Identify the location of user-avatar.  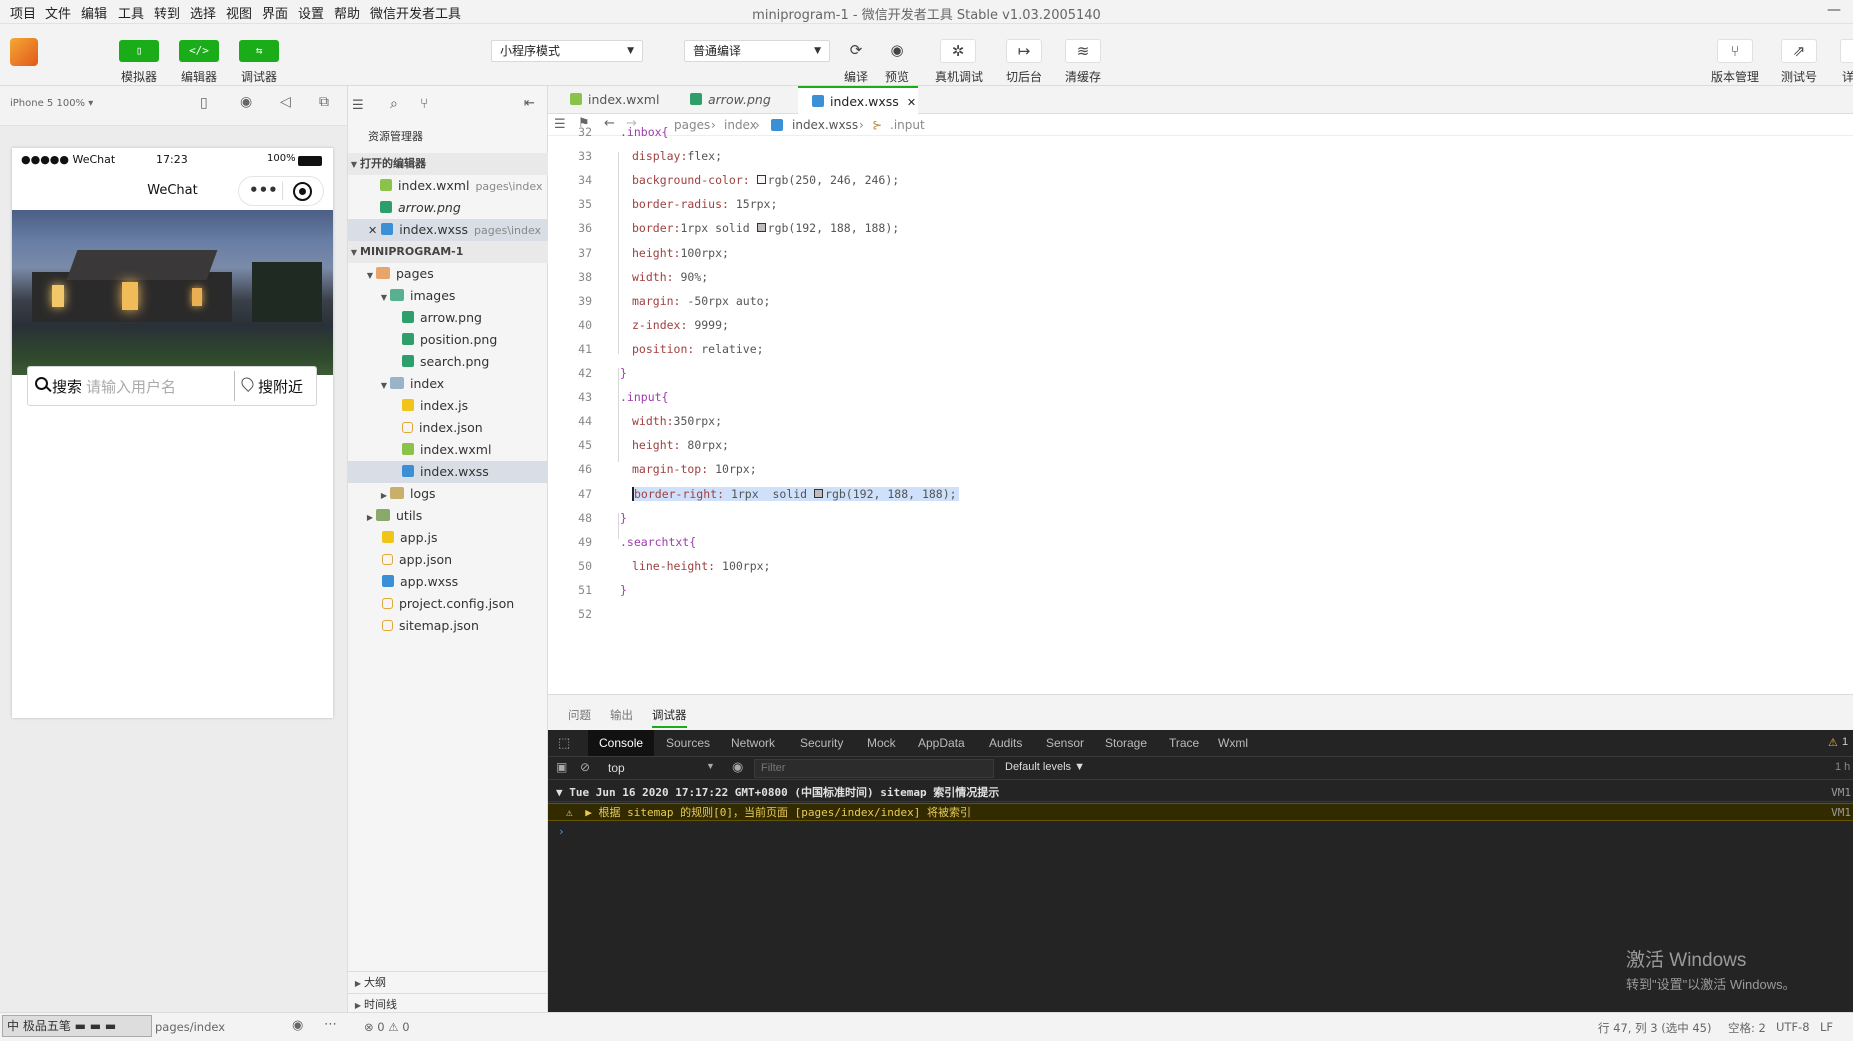
(24, 52).